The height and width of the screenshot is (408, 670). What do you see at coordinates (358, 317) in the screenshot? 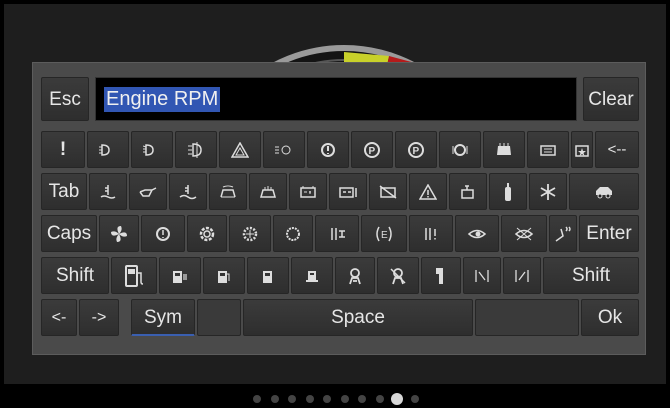
I see `space-button: Space` at bounding box center [358, 317].